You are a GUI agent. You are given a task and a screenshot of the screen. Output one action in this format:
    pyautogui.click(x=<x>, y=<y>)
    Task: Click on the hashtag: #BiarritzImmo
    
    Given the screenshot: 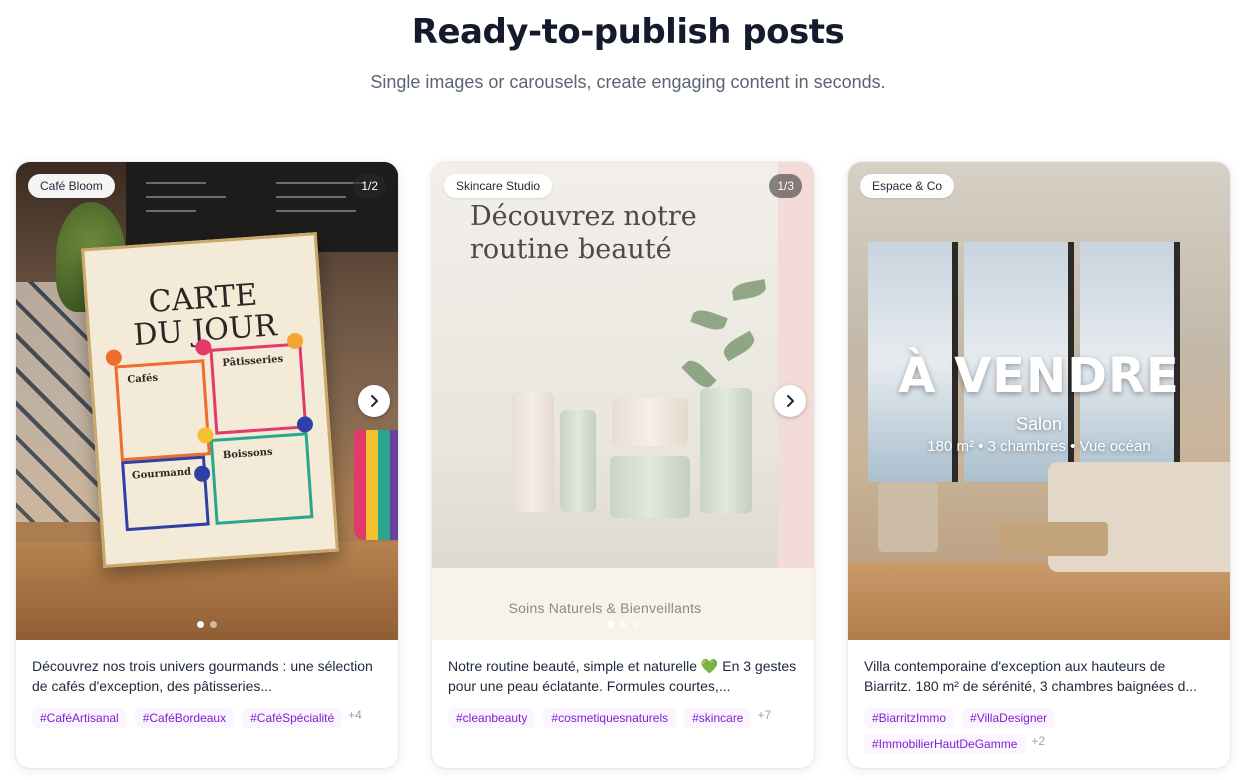 What is the action you would take?
    pyautogui.click(x=909, y=718)
    